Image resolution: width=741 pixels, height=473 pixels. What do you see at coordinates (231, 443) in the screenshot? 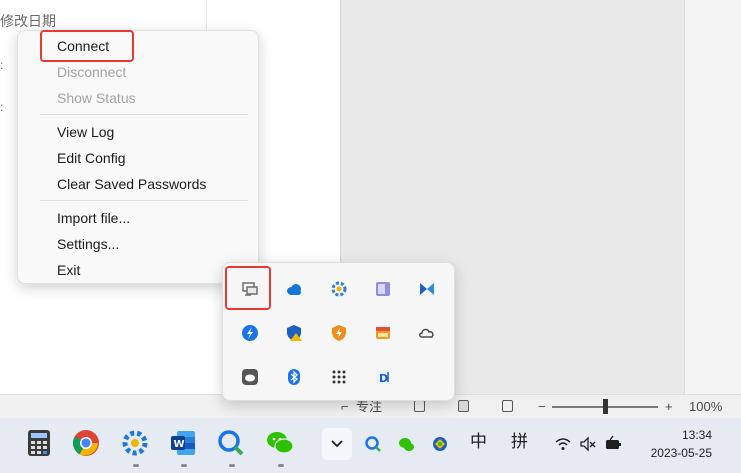
I see `search-app-icon` at bounding box center [231, 443].